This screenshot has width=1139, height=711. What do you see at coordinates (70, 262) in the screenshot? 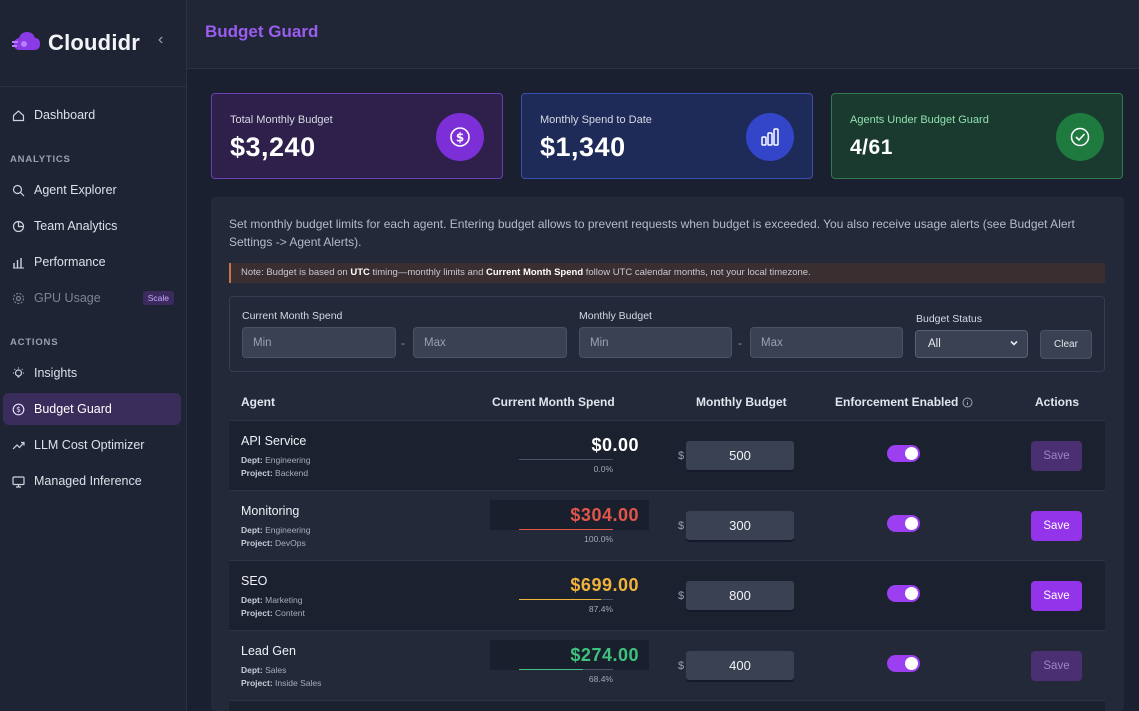
I see `sidebar-item-label: Performance` at bounding box center [70, 262].